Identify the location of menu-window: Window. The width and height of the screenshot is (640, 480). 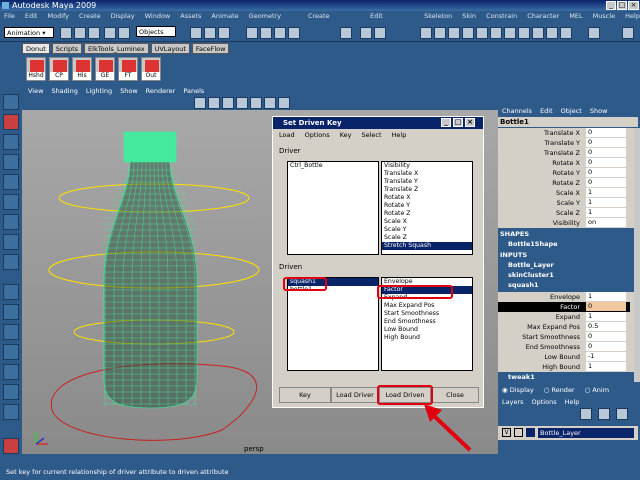
(158, 16).